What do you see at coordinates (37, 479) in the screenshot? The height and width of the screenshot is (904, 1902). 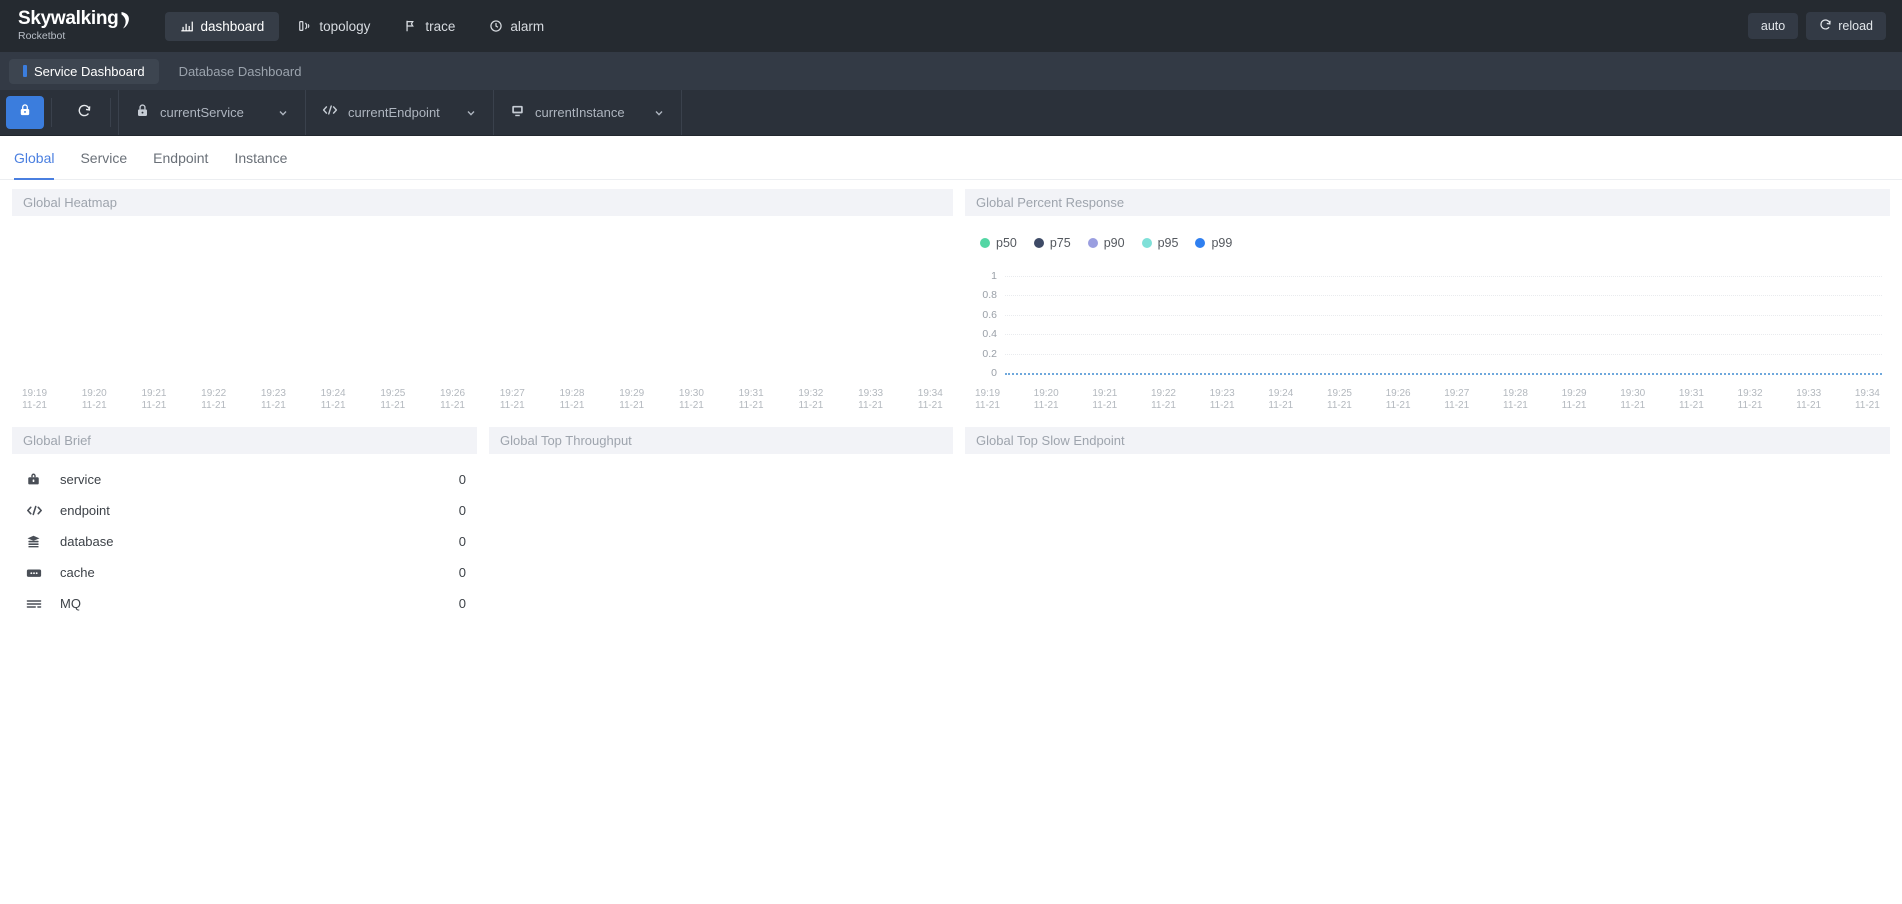 I see `service-icon` at bounding box center [37, 479].